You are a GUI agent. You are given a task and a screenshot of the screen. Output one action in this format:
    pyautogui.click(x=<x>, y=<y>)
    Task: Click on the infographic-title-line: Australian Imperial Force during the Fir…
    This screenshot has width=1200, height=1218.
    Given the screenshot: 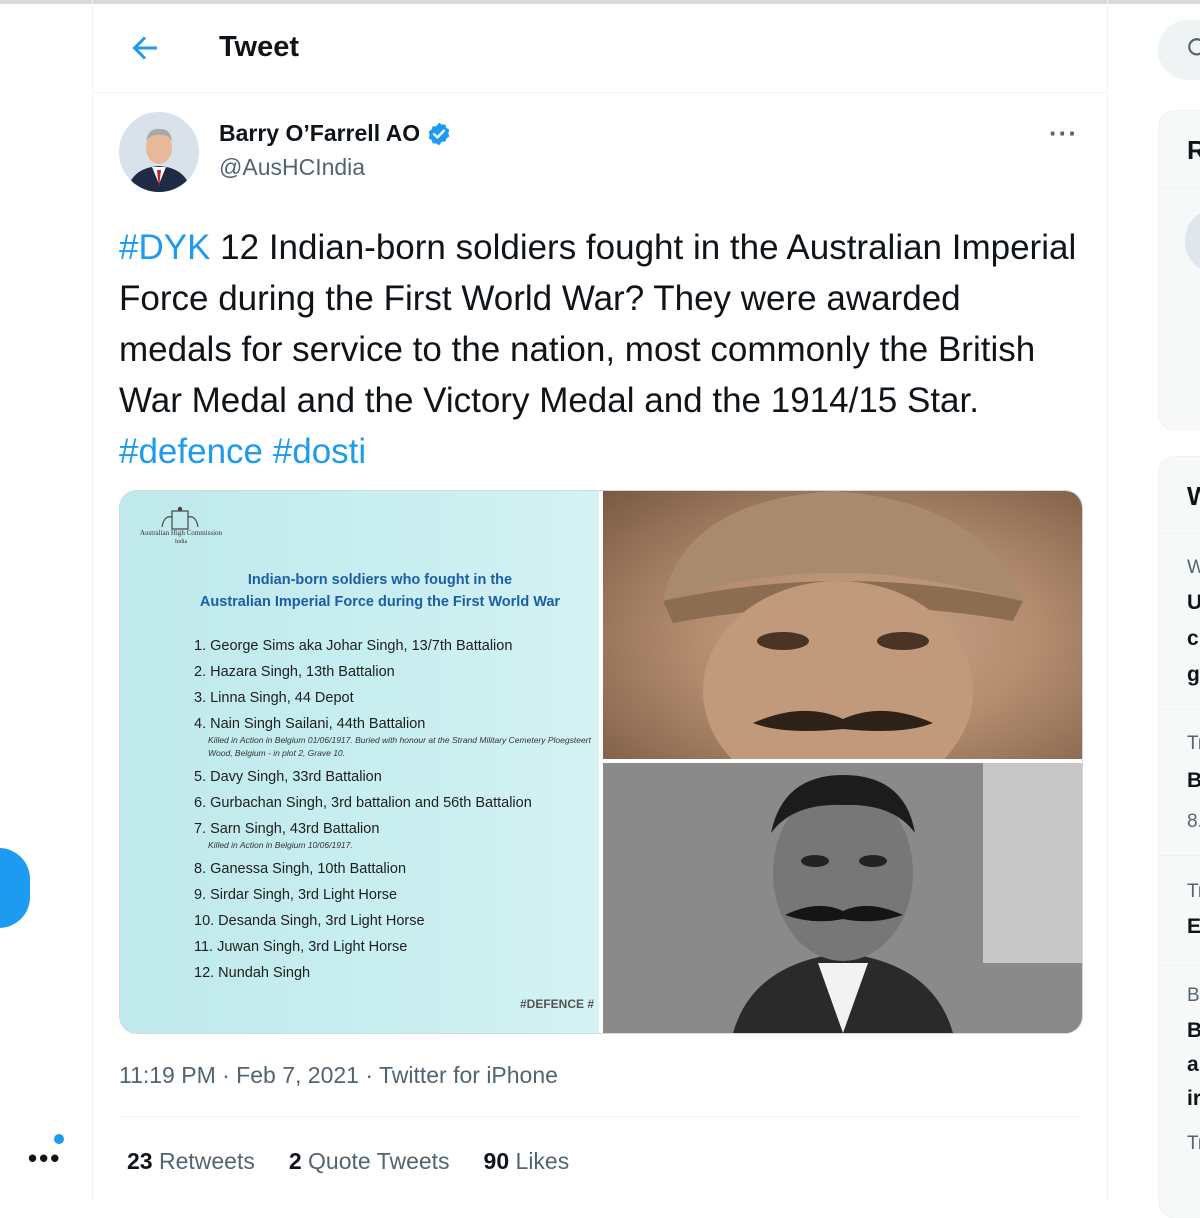 What is the action you would take?
    pyautogui.click(x=380, y=602)
    